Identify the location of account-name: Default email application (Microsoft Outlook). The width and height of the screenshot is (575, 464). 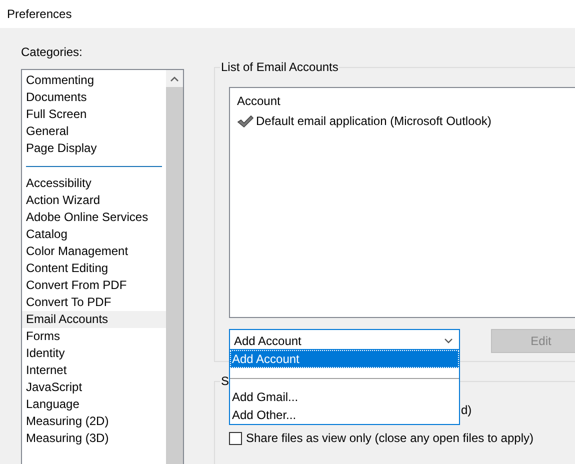
(374, 121).